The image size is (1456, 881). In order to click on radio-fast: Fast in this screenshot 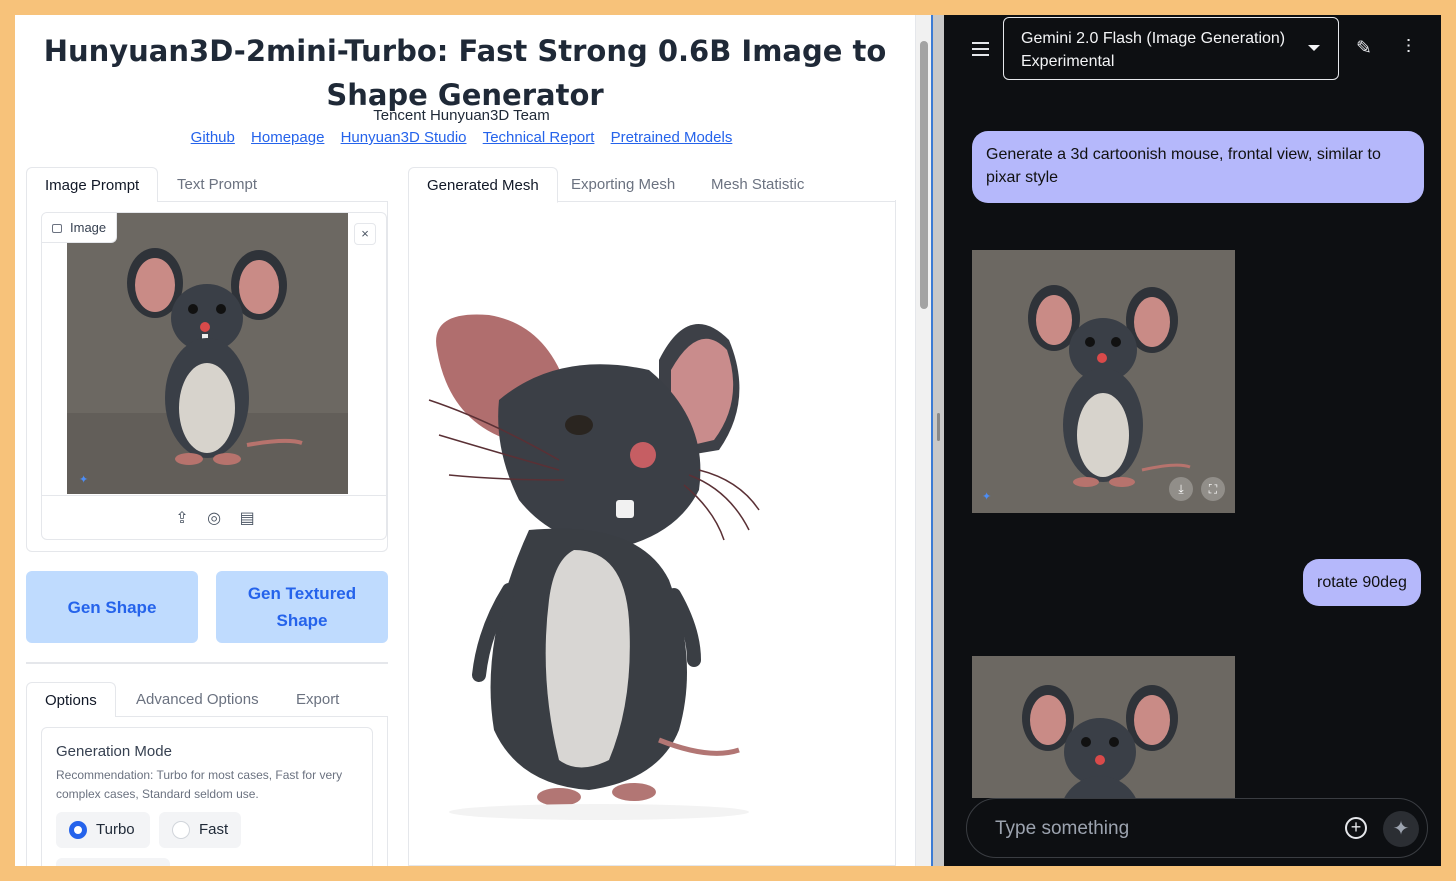, I will do `click(200, 830)`.